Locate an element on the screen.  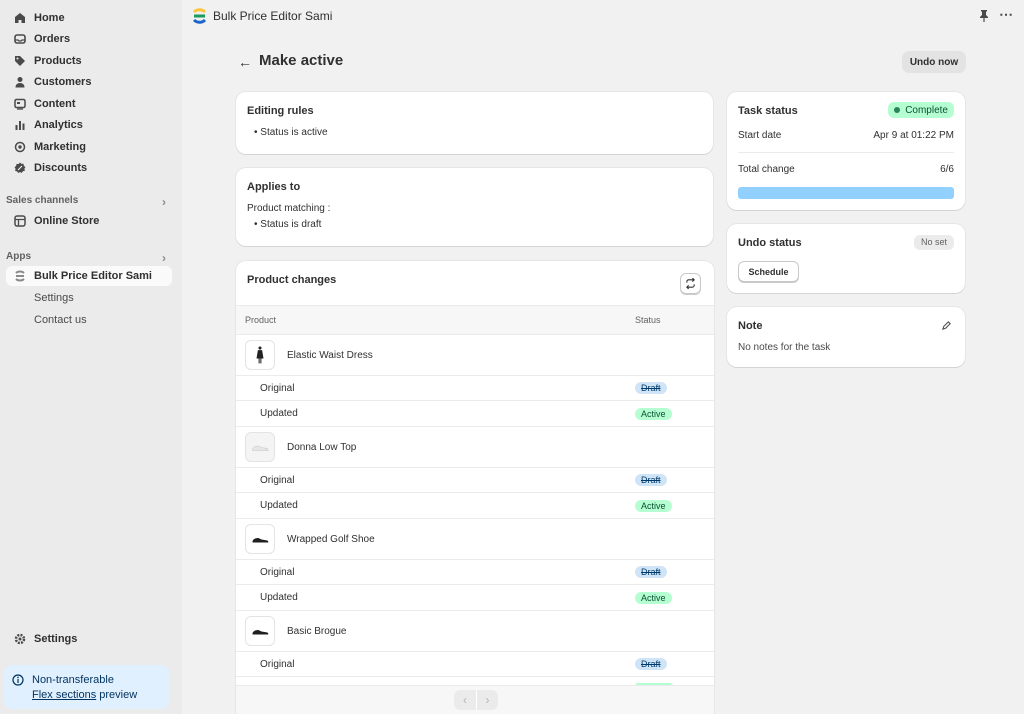
sidebar-item-online-store: Online Store is located at coordinates (89, 221).